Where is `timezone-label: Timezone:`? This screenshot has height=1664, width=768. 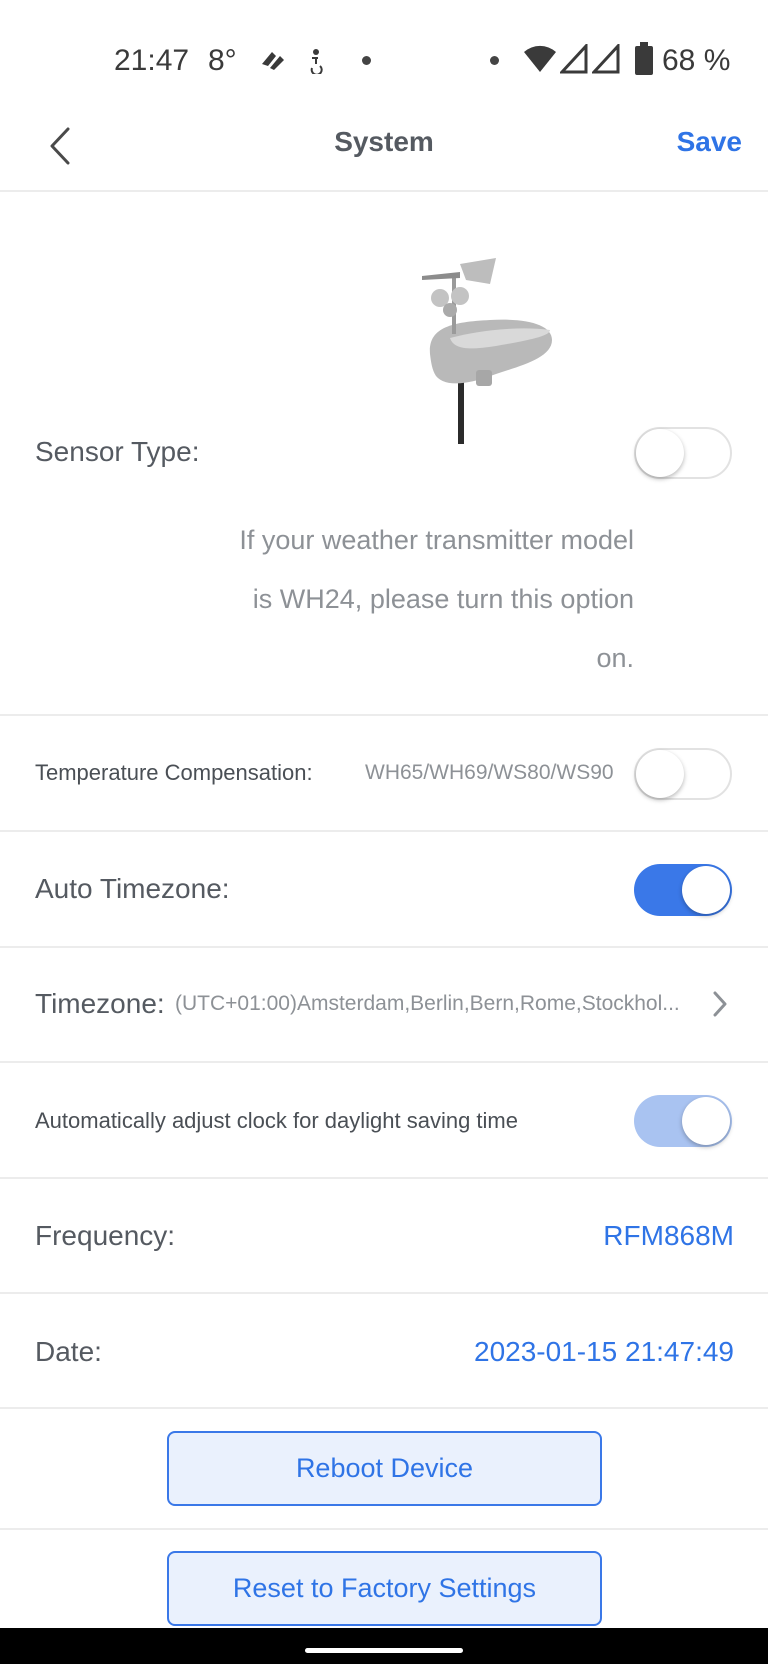
timezone-label: Timezone: is located at coordinates (100, 1003).